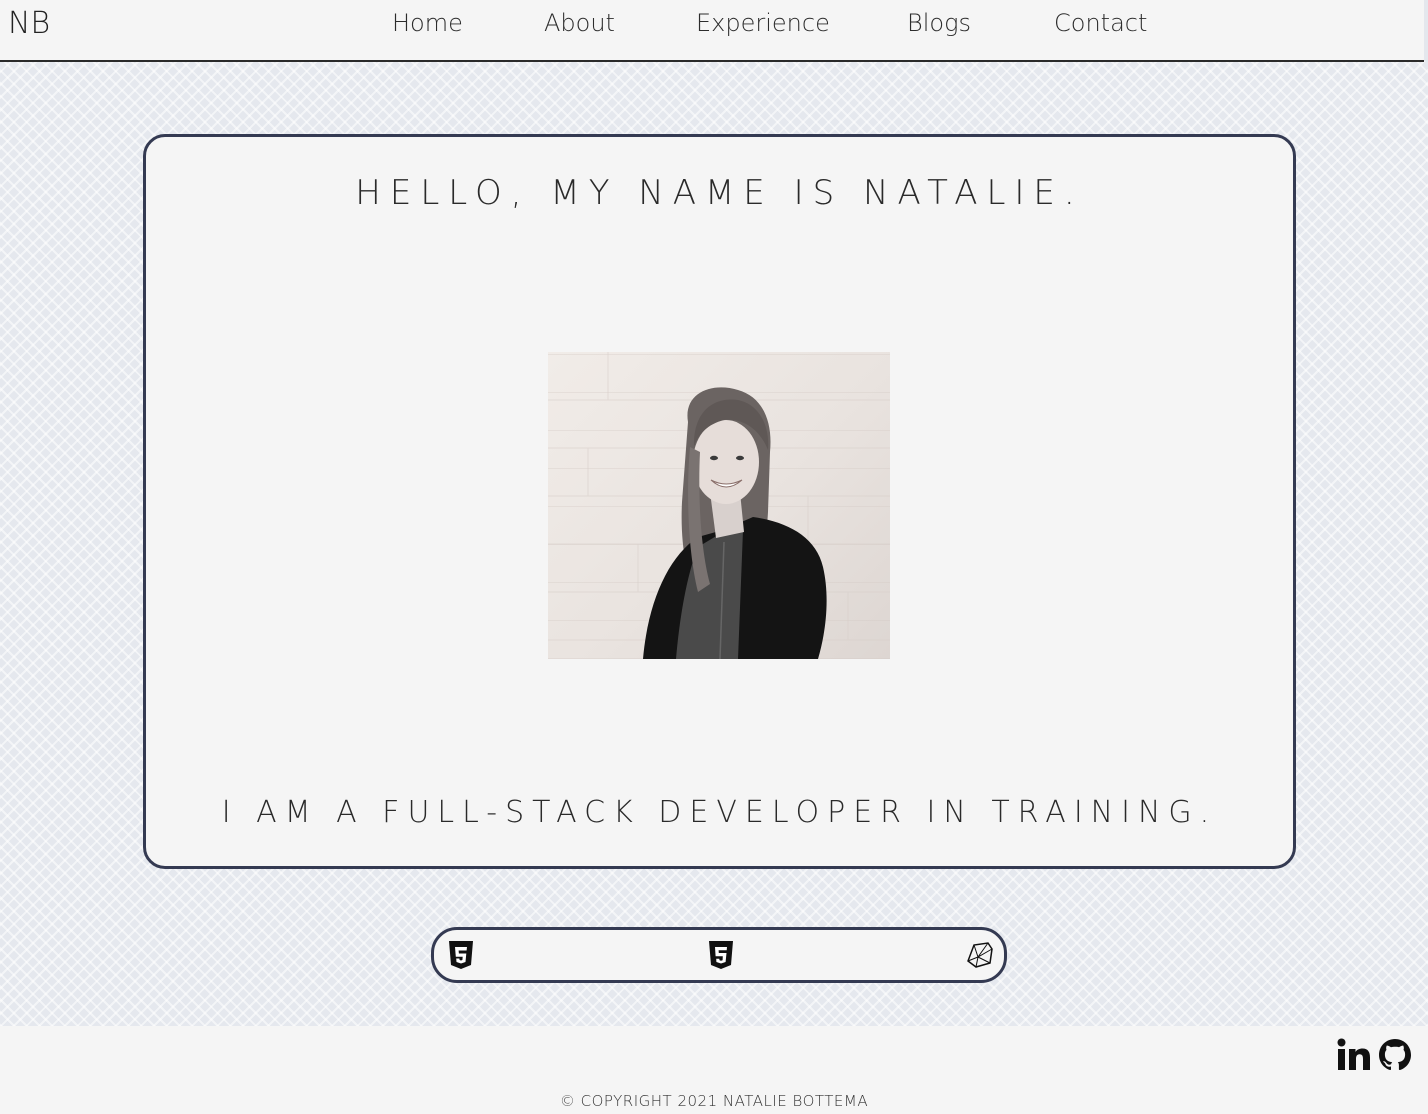 The image size is (1428, 1114). Describe the element at coordinates (719, 505) in the screenshot. I see `profile-photo` at that location.